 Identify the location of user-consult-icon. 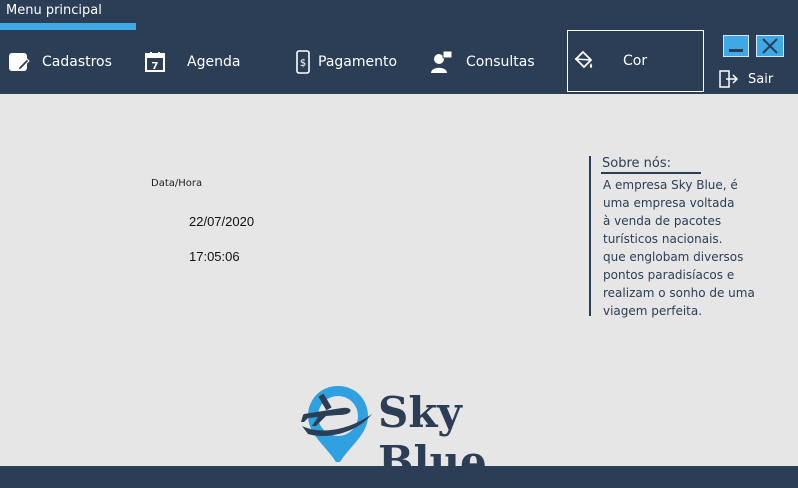
(441, 62).